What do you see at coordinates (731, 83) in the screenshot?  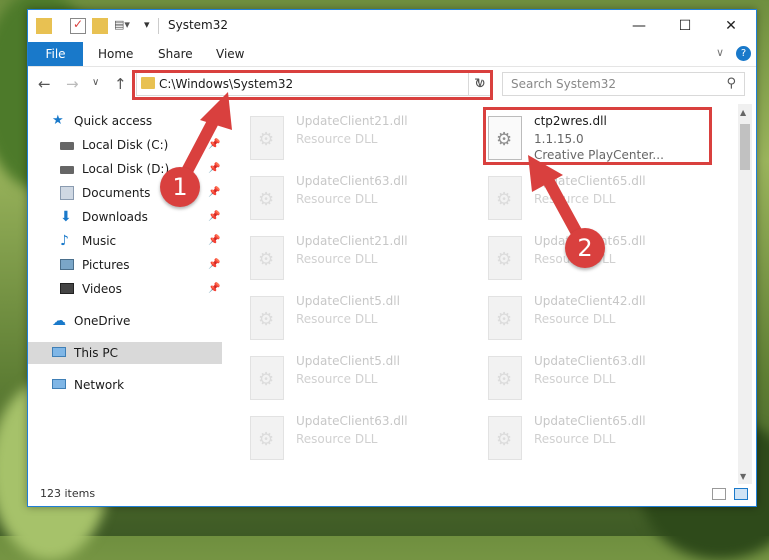 I see `search-icon: ⚲` at bounding box center [731, 83].